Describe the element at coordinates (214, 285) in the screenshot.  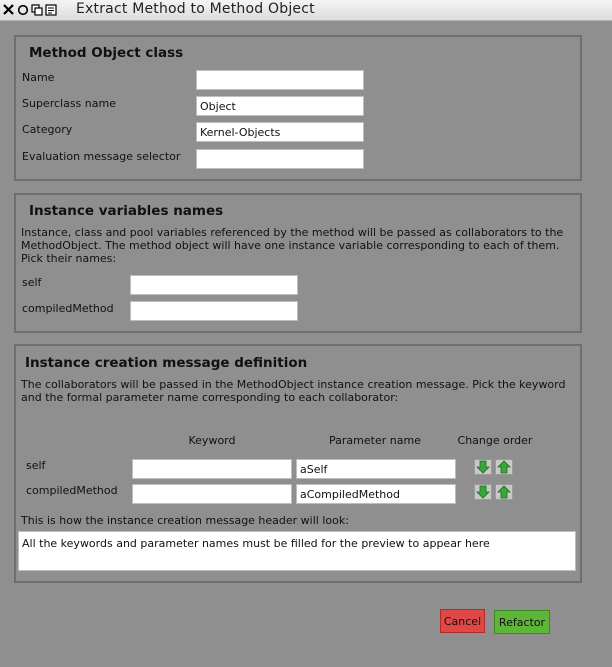
I see `self-variable-field` at that location.